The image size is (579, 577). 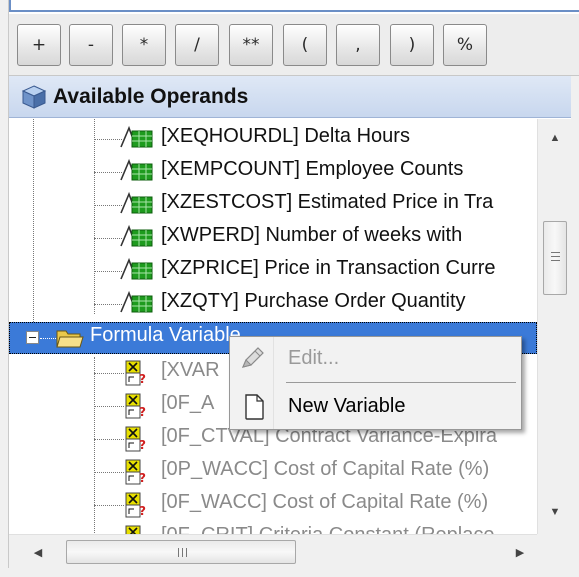 What do you see at coordinates (555, 512) in the screenshot?
I see `scroll-down-arrow-icon: ▼` at bounding box center [555, 512].